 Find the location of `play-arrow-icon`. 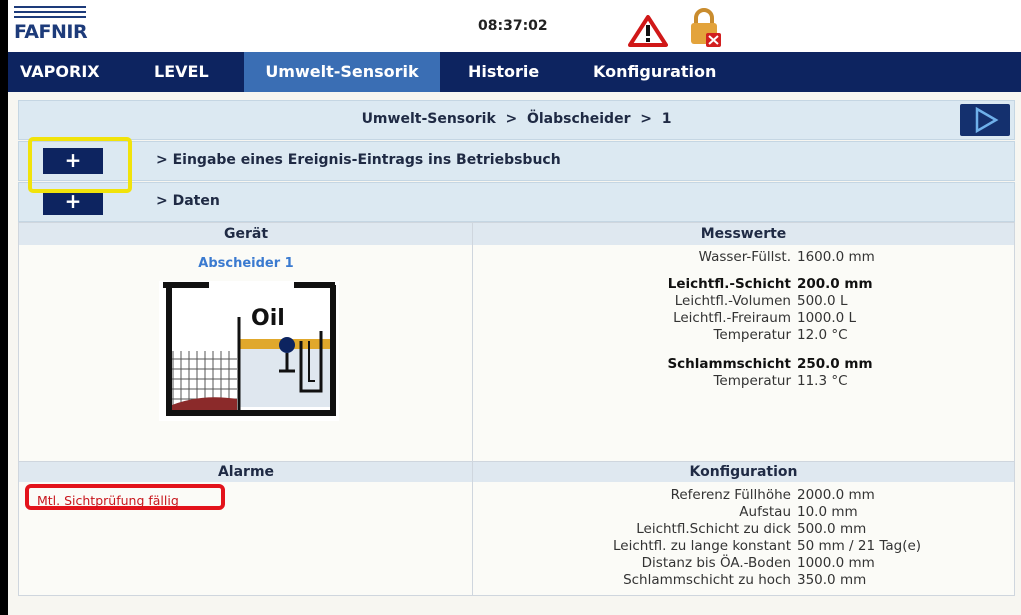

play-arrow-icon is located at coordinates (987, 120).